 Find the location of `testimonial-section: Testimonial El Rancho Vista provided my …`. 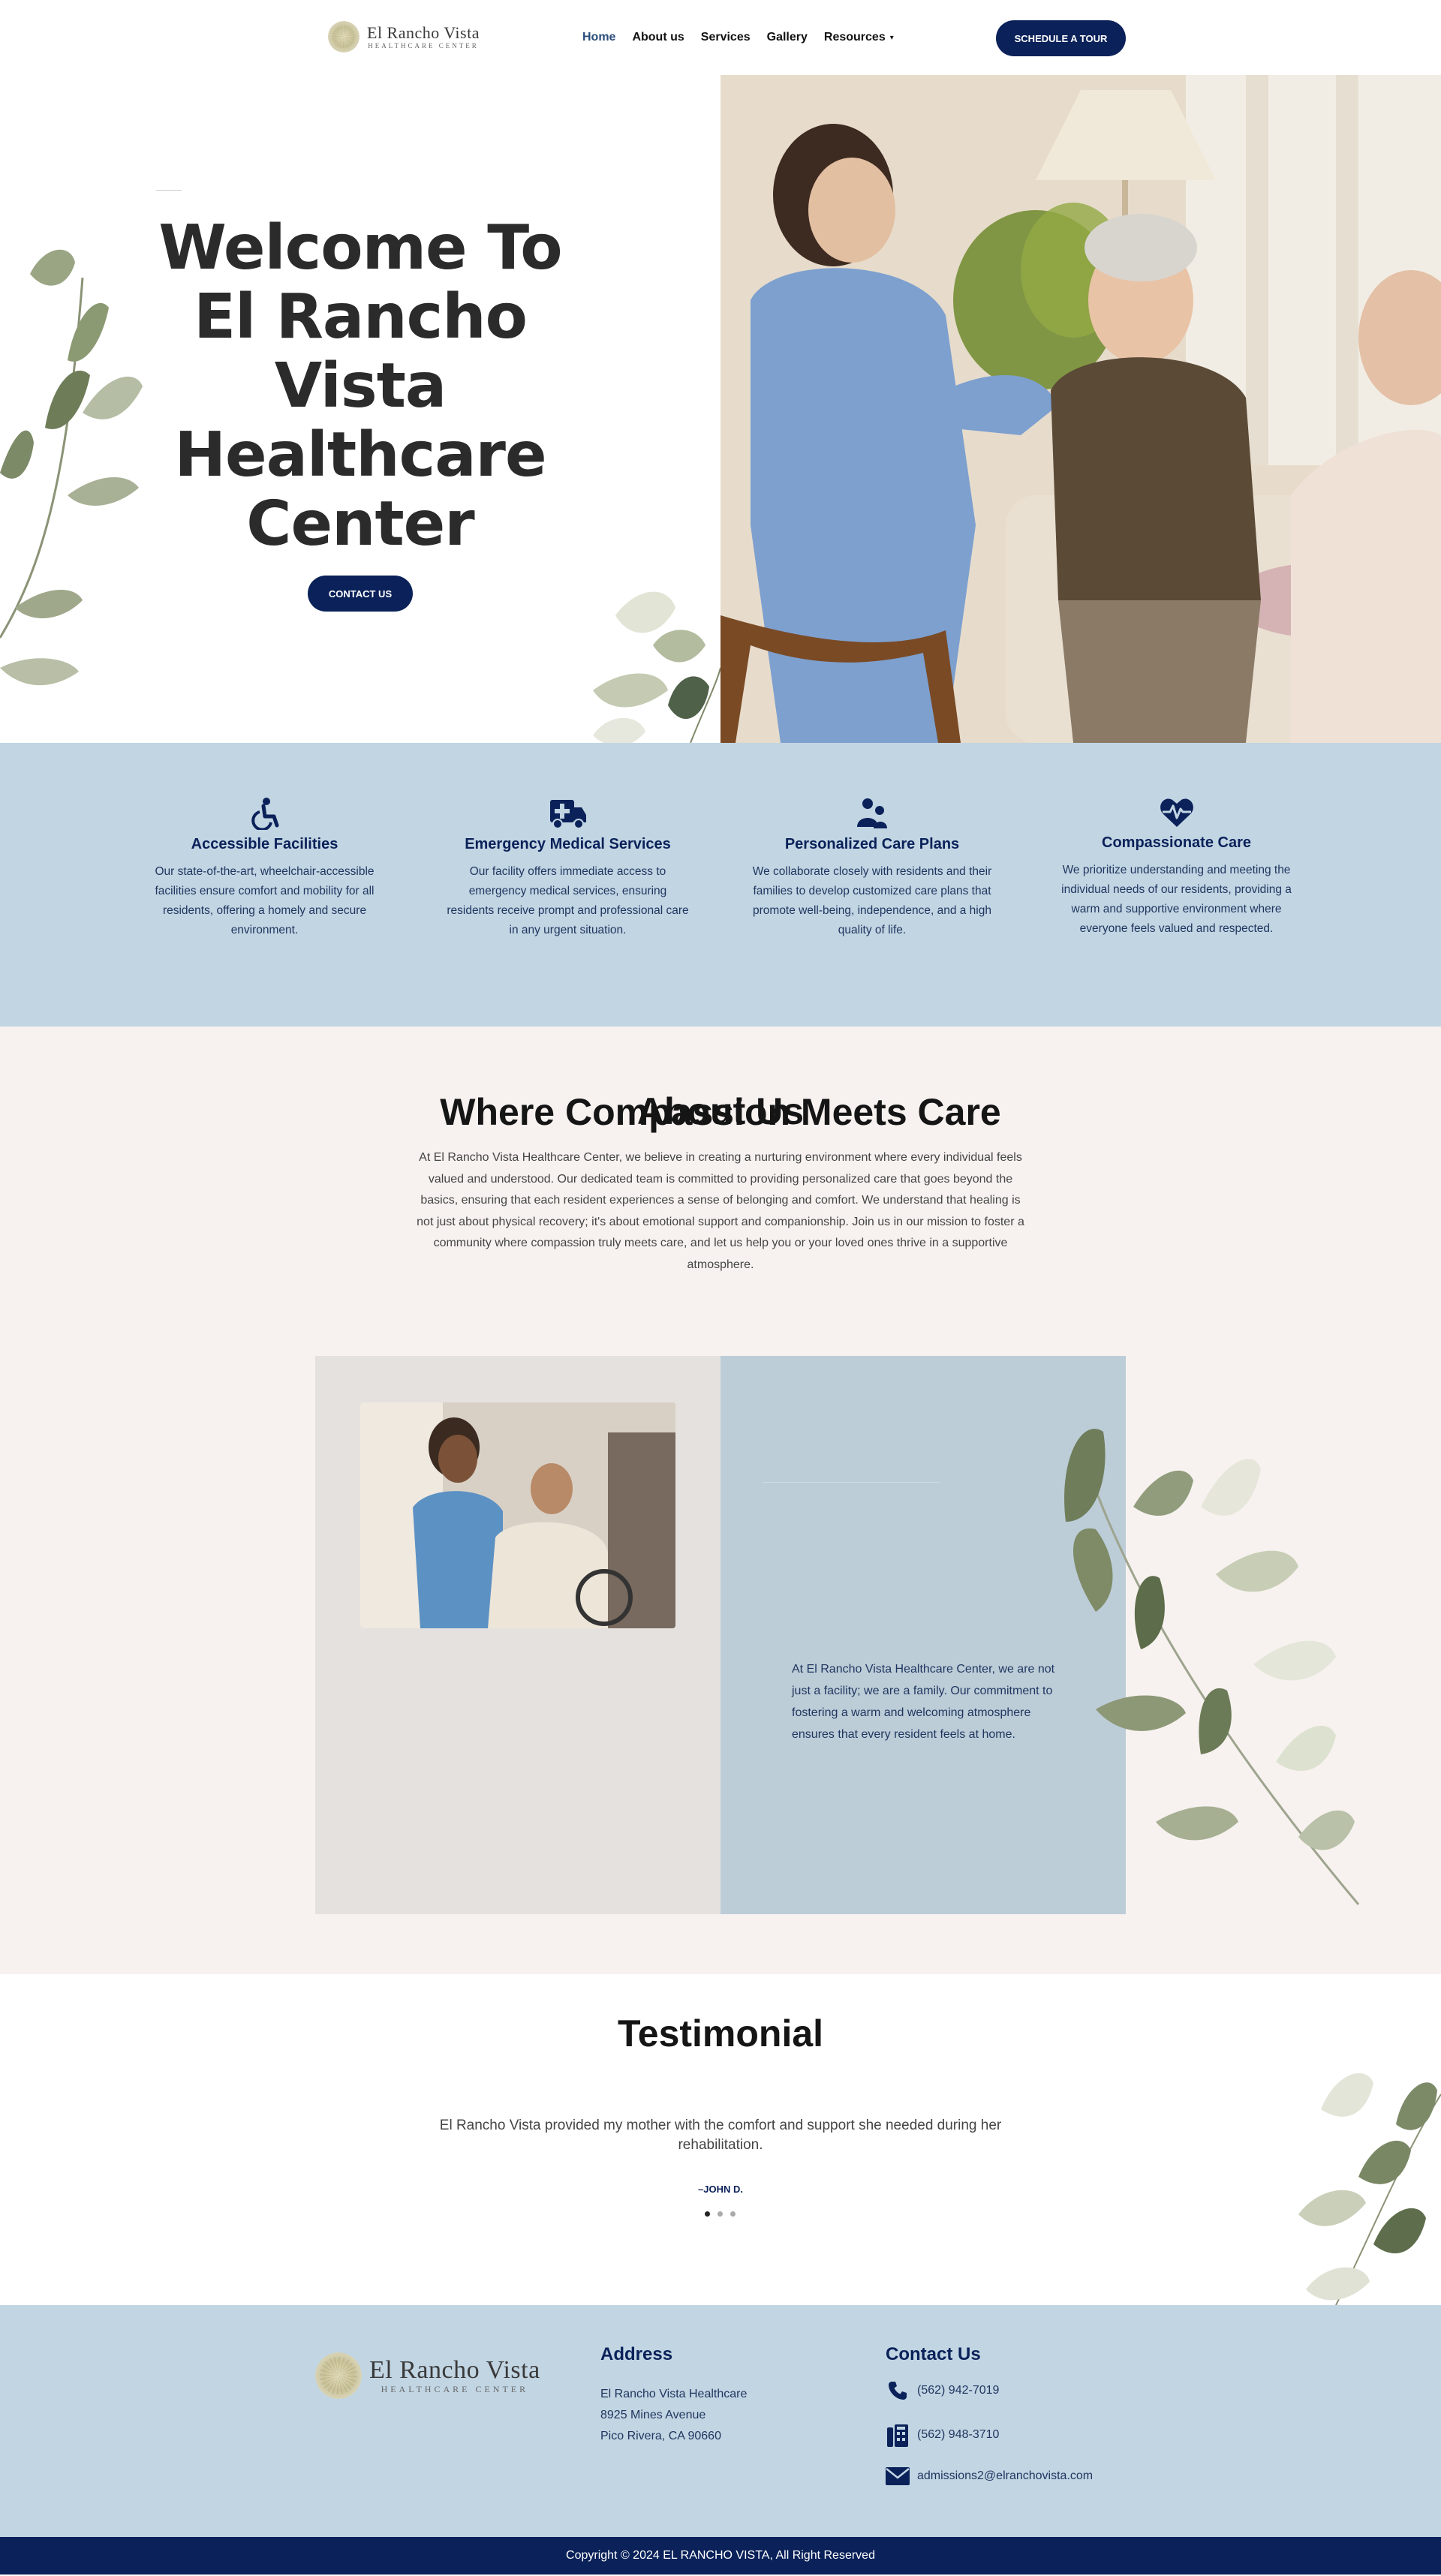

testimonial-section: Testimonial El Rancho Vista provided my … is located at coordinates (720, 2139).